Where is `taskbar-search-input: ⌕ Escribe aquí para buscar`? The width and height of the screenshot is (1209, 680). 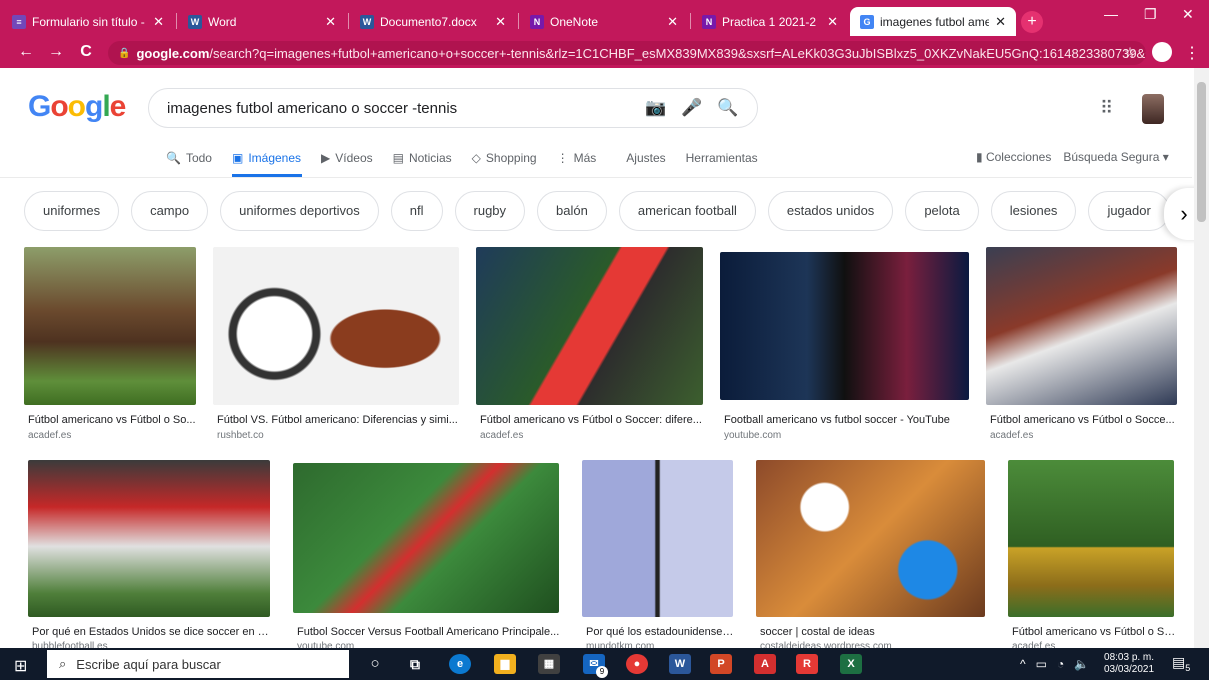 taskbar-search-input: ⌕ Escribe aquí para buscar is located at coordinates (198, 664).